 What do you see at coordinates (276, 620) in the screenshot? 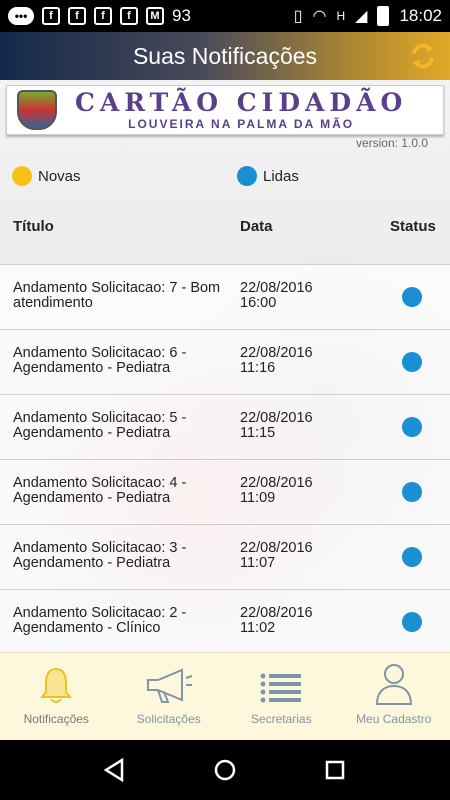
I see `row-date: 22/08/2016 11:02` at bounding box center [276, 620].